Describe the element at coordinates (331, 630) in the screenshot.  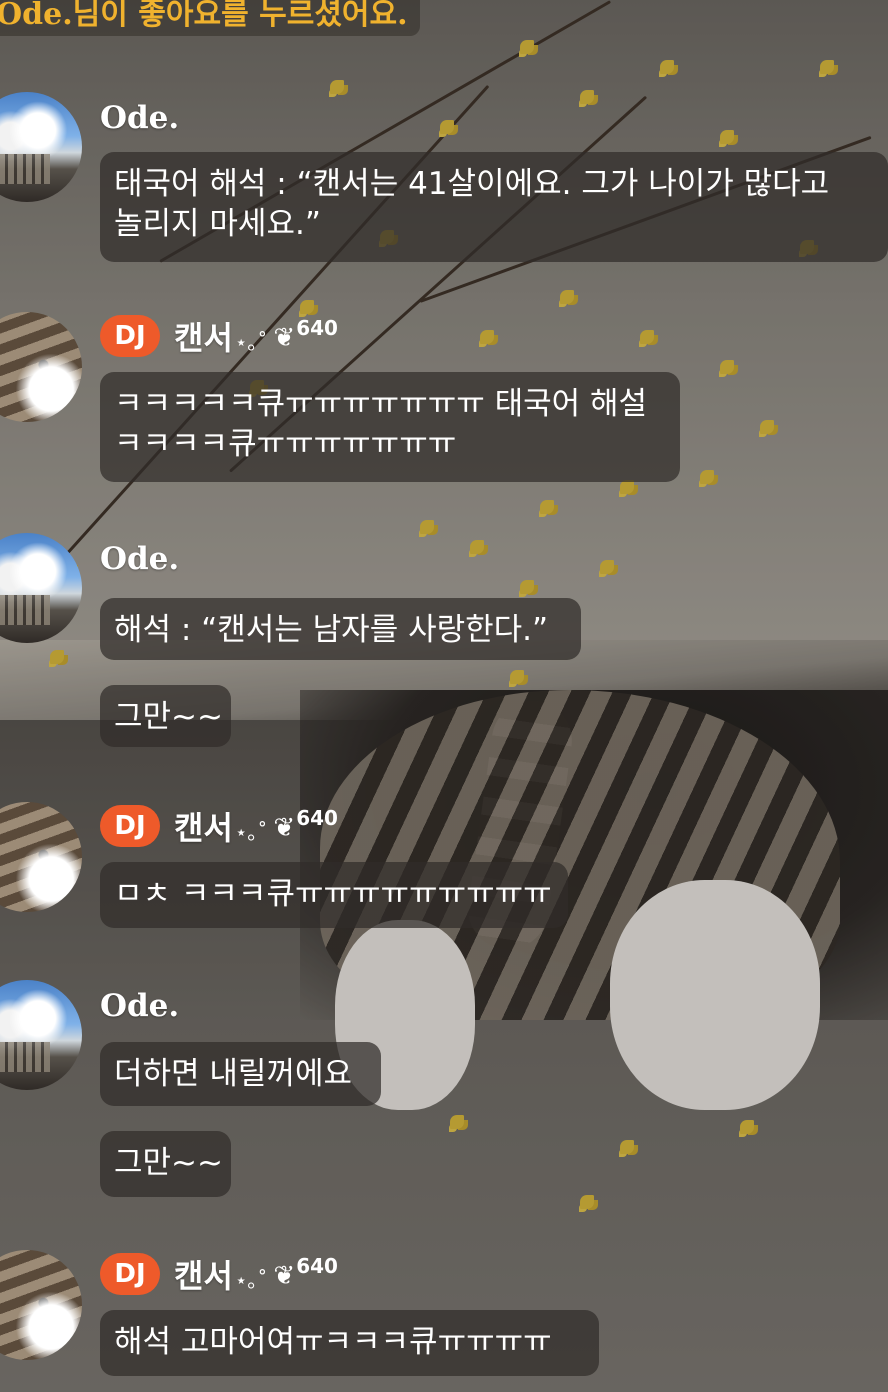
I see `message-line: 해석 : “캔서는 남자를 사랑한다.”` at that location.